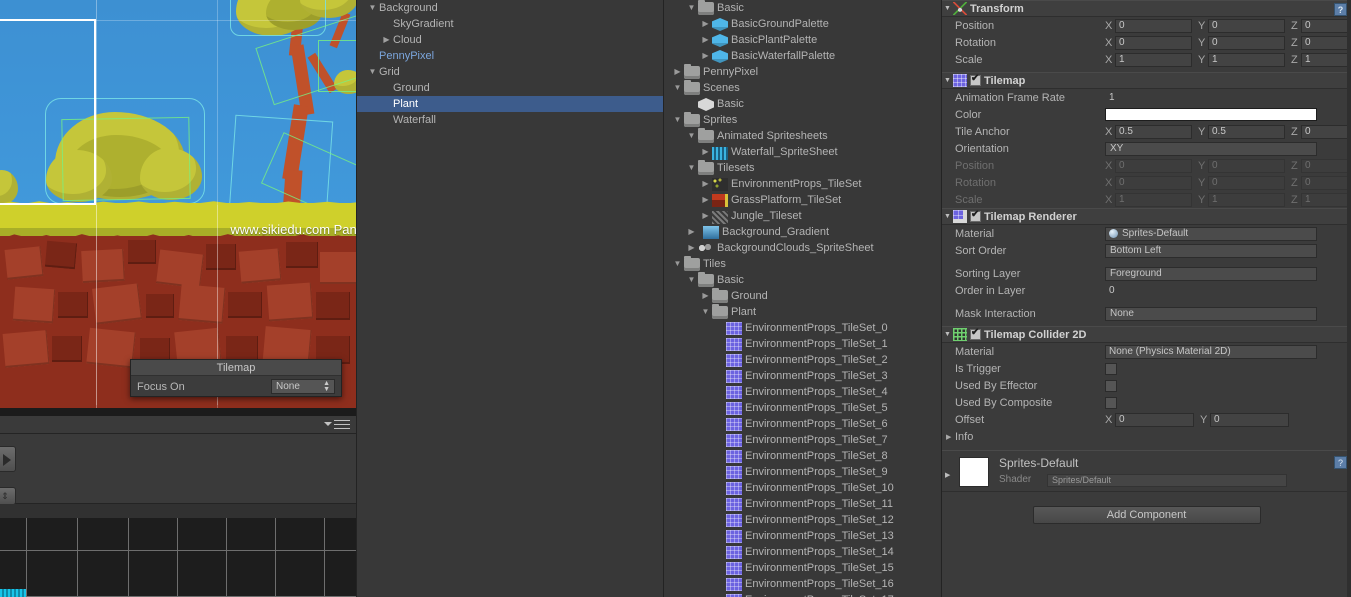 This screenshot has height=597, width=1351. Describe the element at coordinates (510, 8) in the screenshot. I see `hierarchy-item-background: ▼ Background` at that location.